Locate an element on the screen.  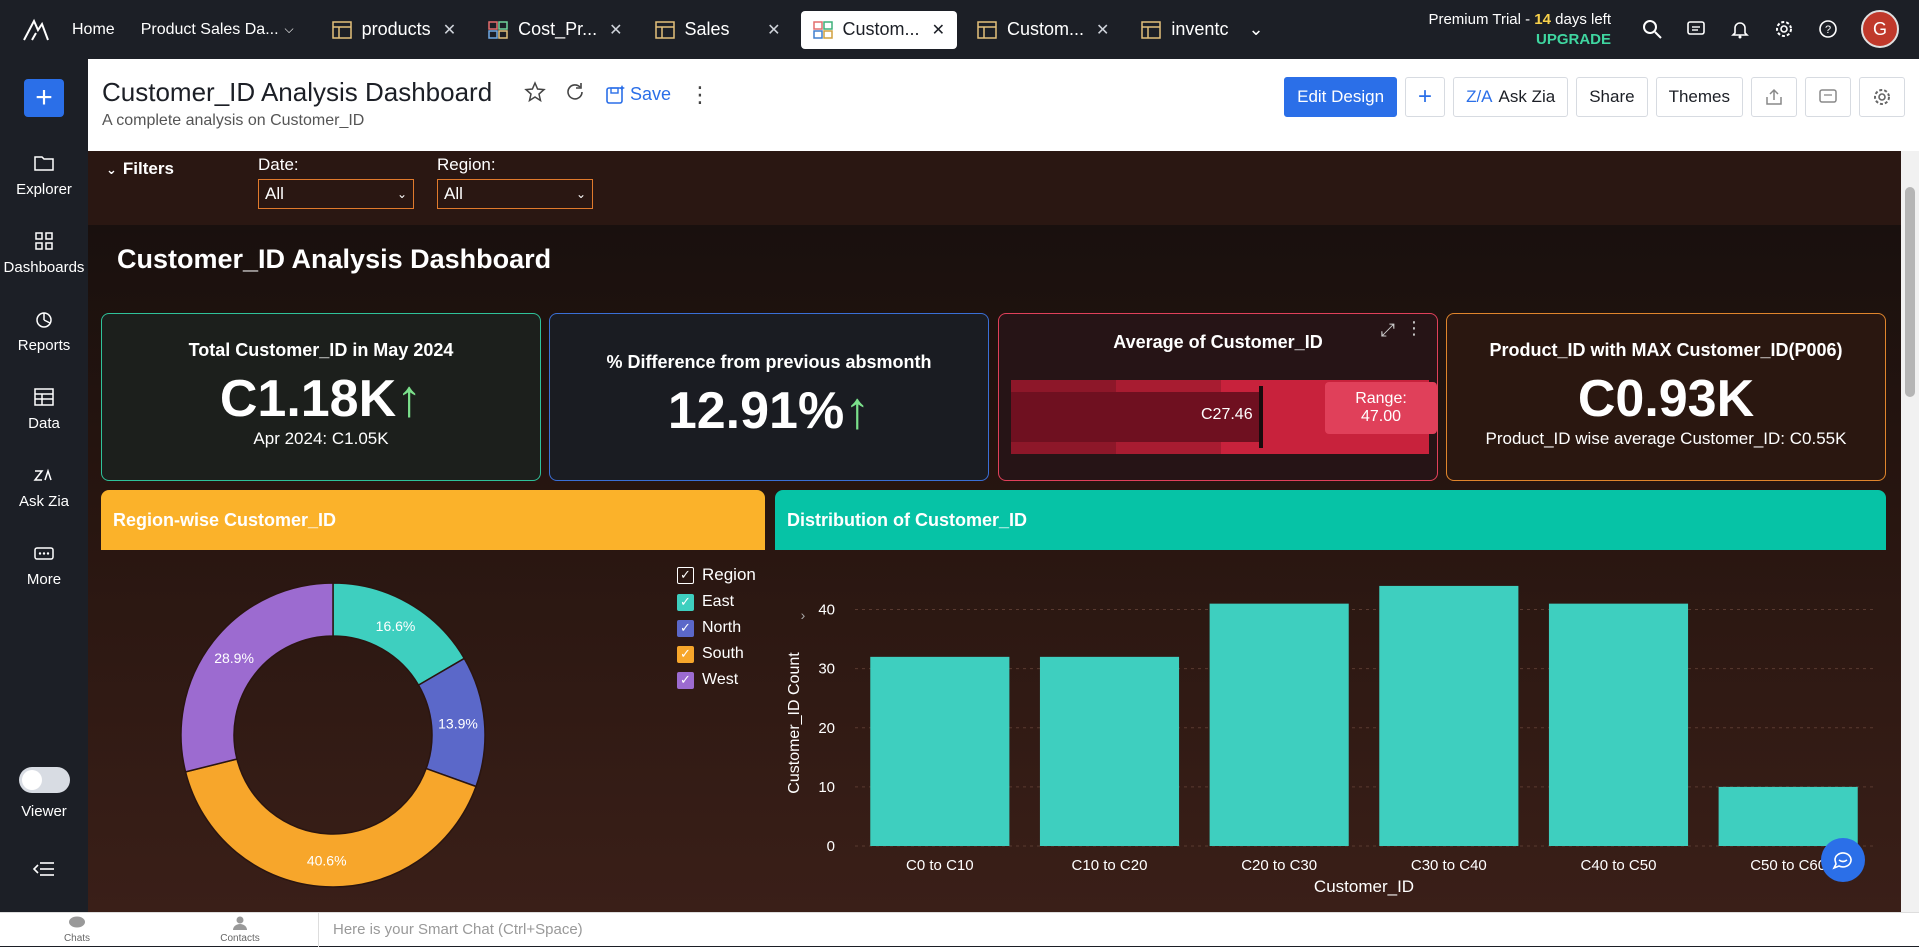
y-tick-label: 30 is located at coordinates (826, 669).